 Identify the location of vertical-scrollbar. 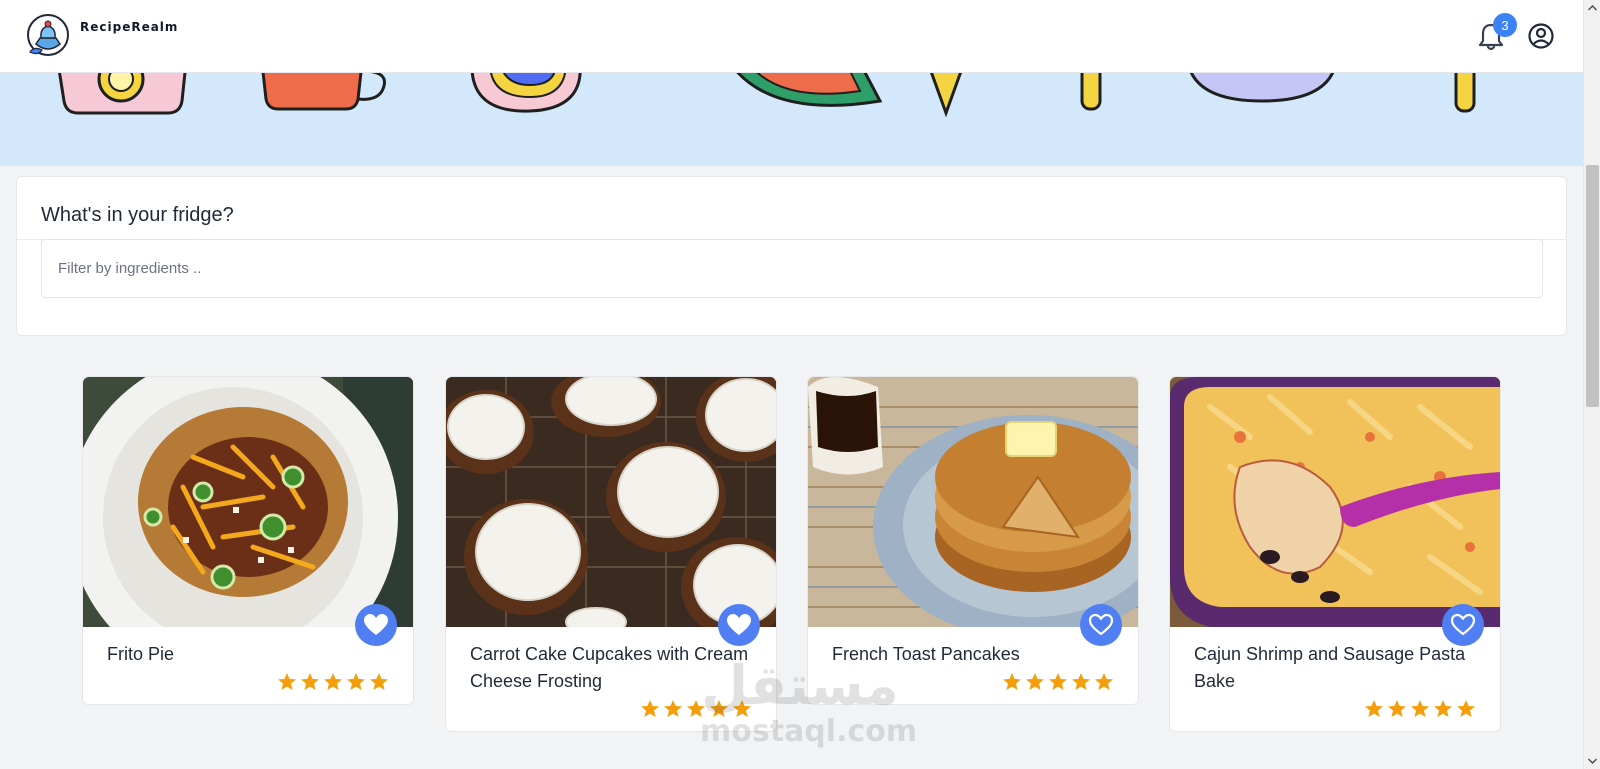
(1591, 384).